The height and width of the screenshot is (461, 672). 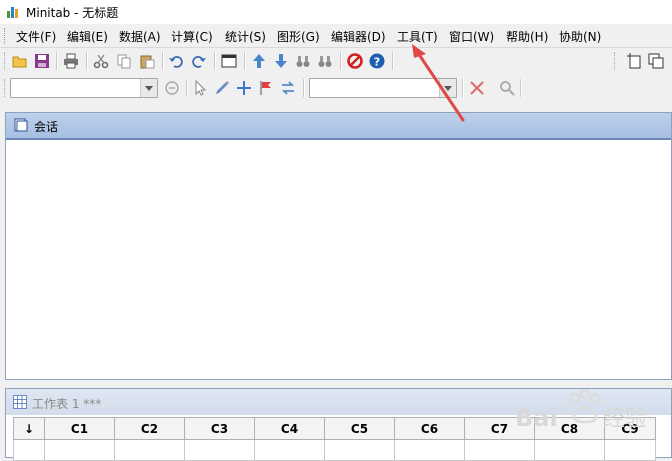 I want to click on paste-icon, so click(x=147, y=61).